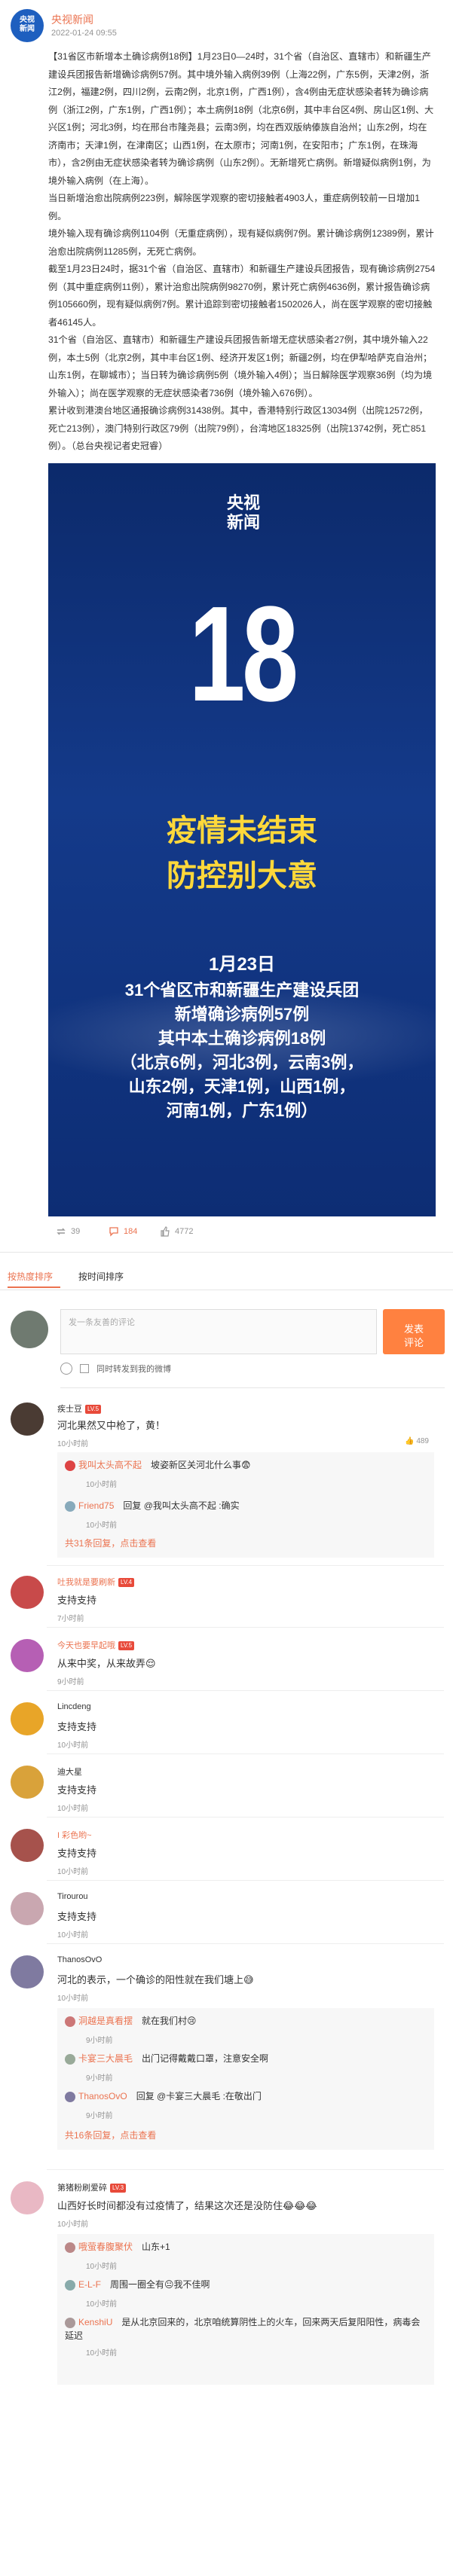  What do you see at coordinates (105, 2059) in the screenshot?
I see `reply-name: 卡宴三大晨毛` at bounding box center [105, 2059].